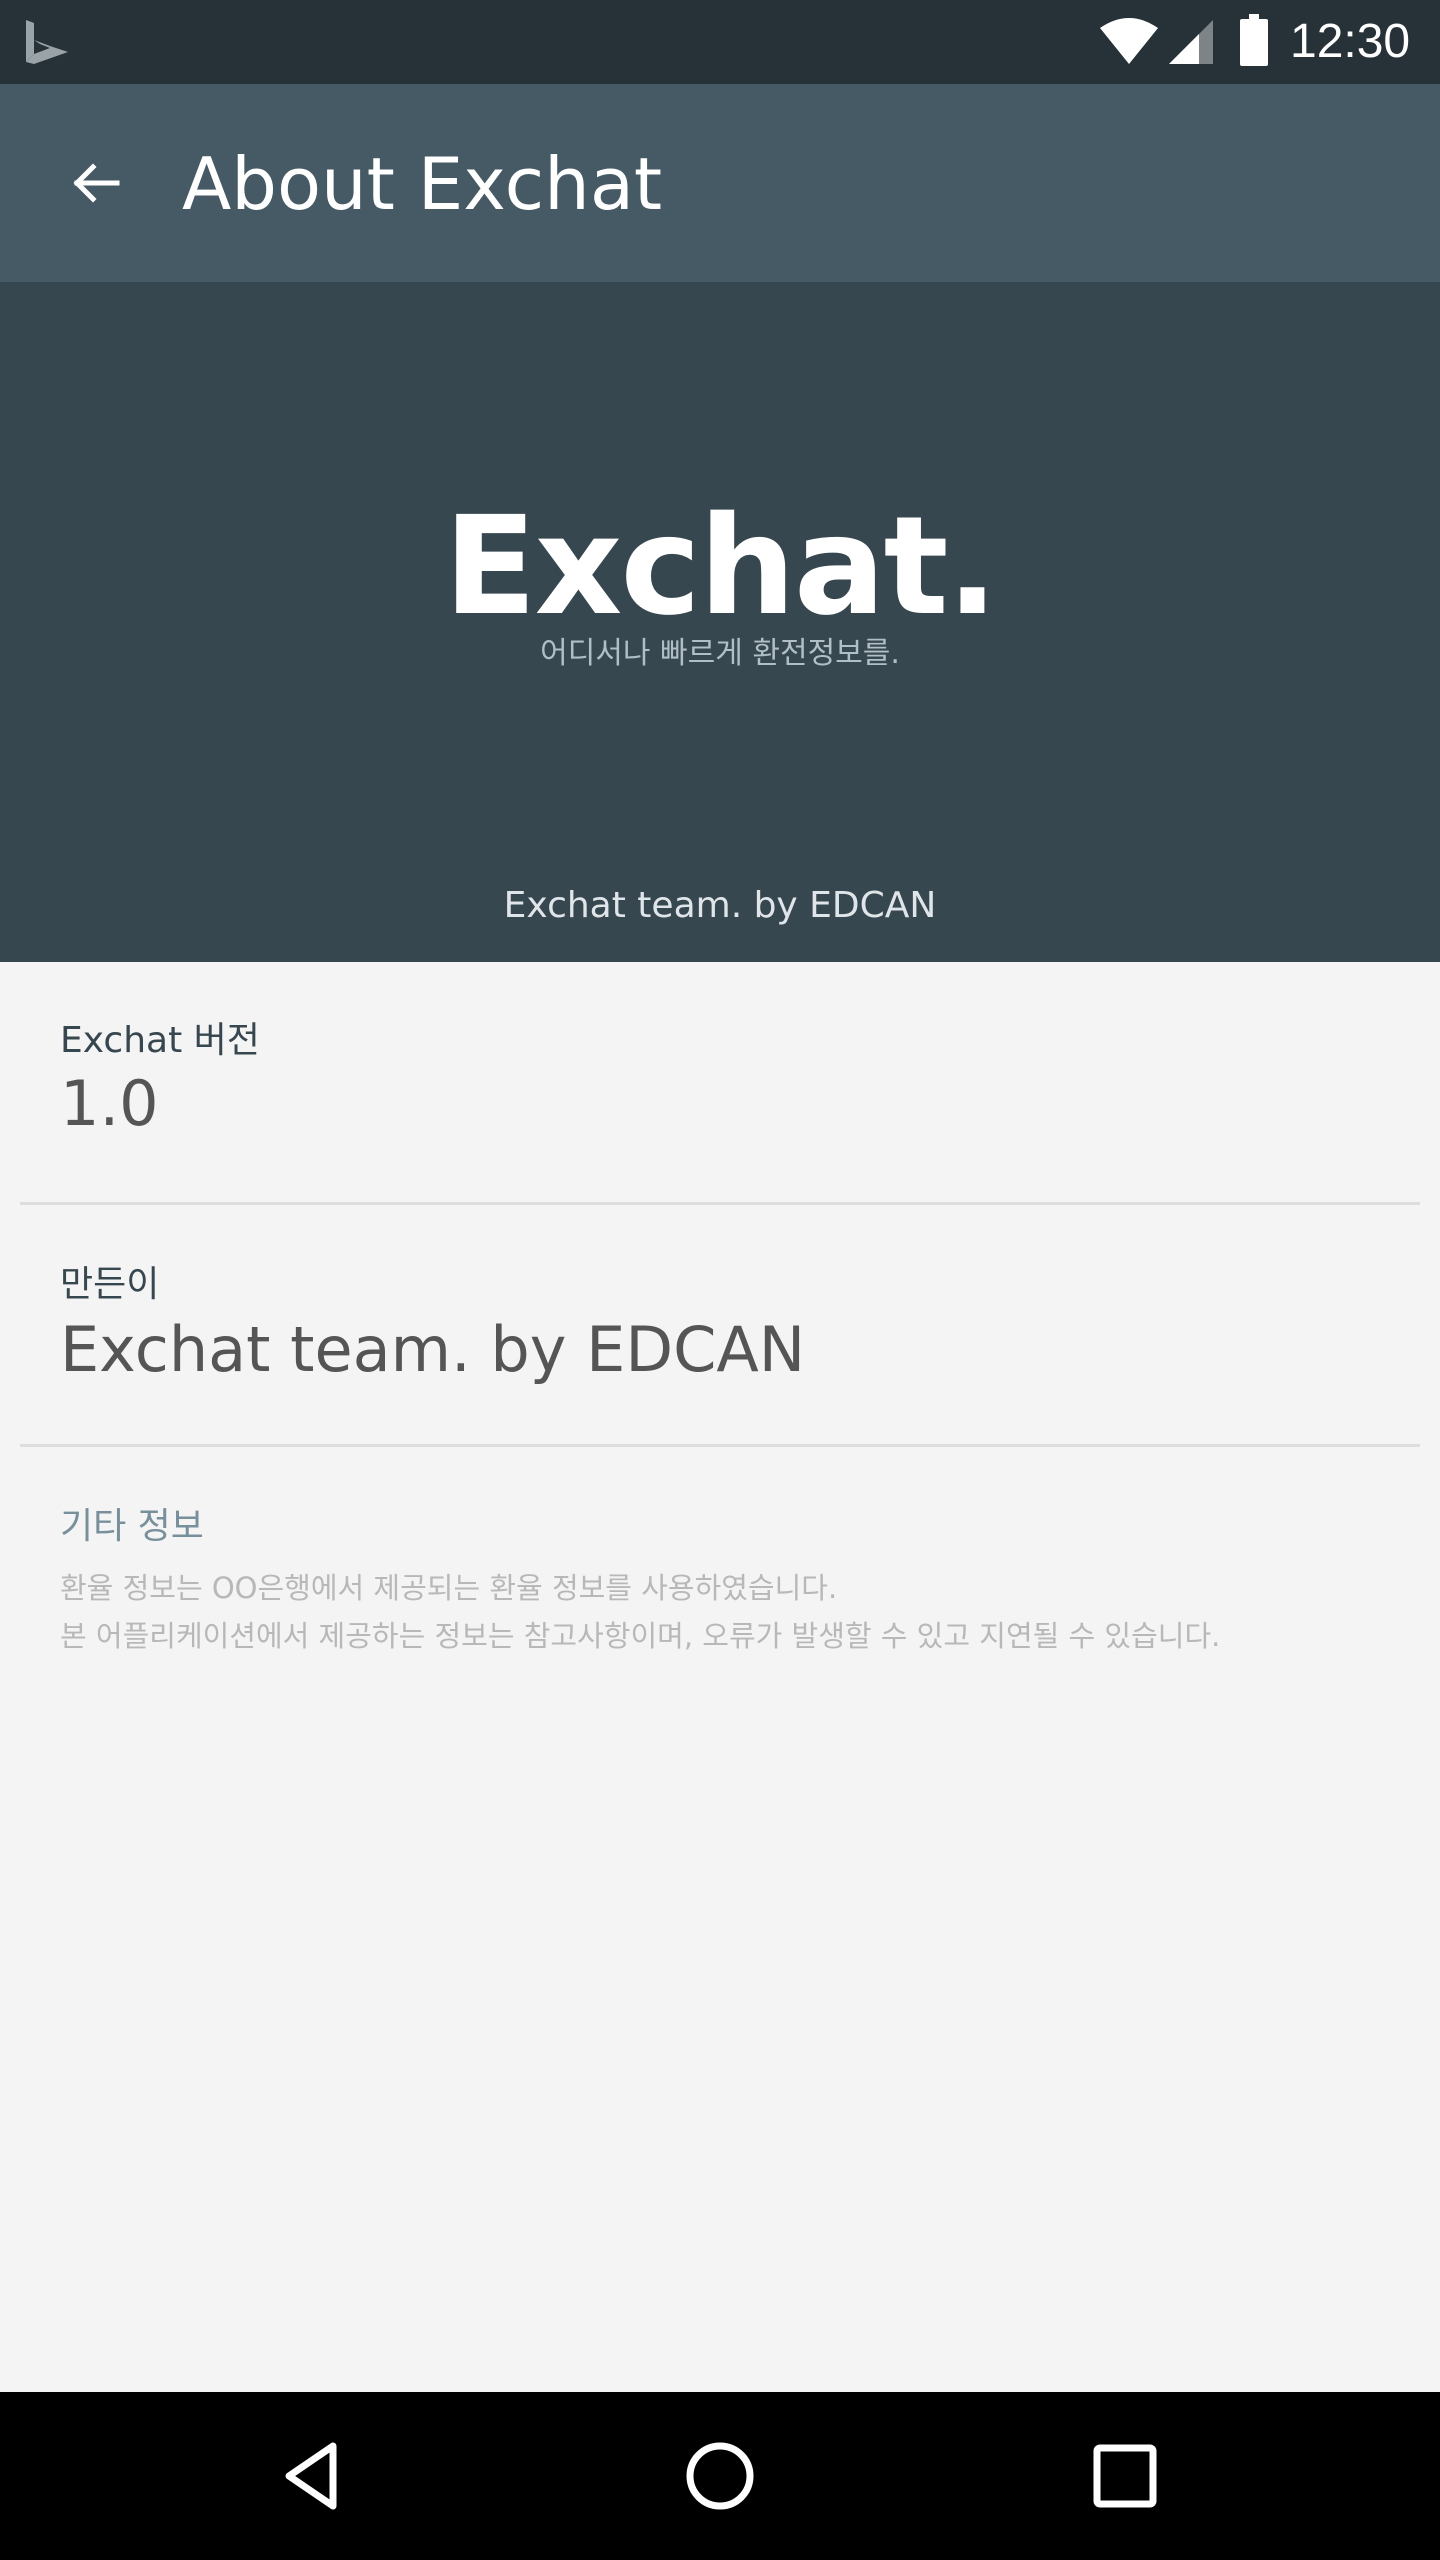 Image resolution: width=1440 pixels, height=2560 pixels. I want to click on version-value: 1.0, so click(109, 1103).